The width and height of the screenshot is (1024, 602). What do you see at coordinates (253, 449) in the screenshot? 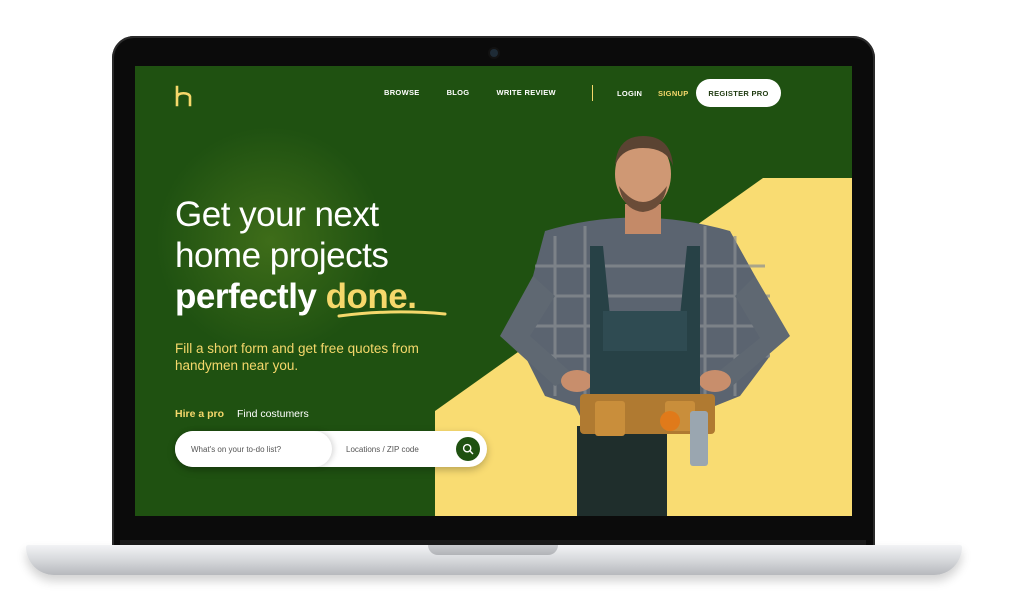
I see `todo-search-input: What's on your to-do list?` at bounding box center [253, 449].